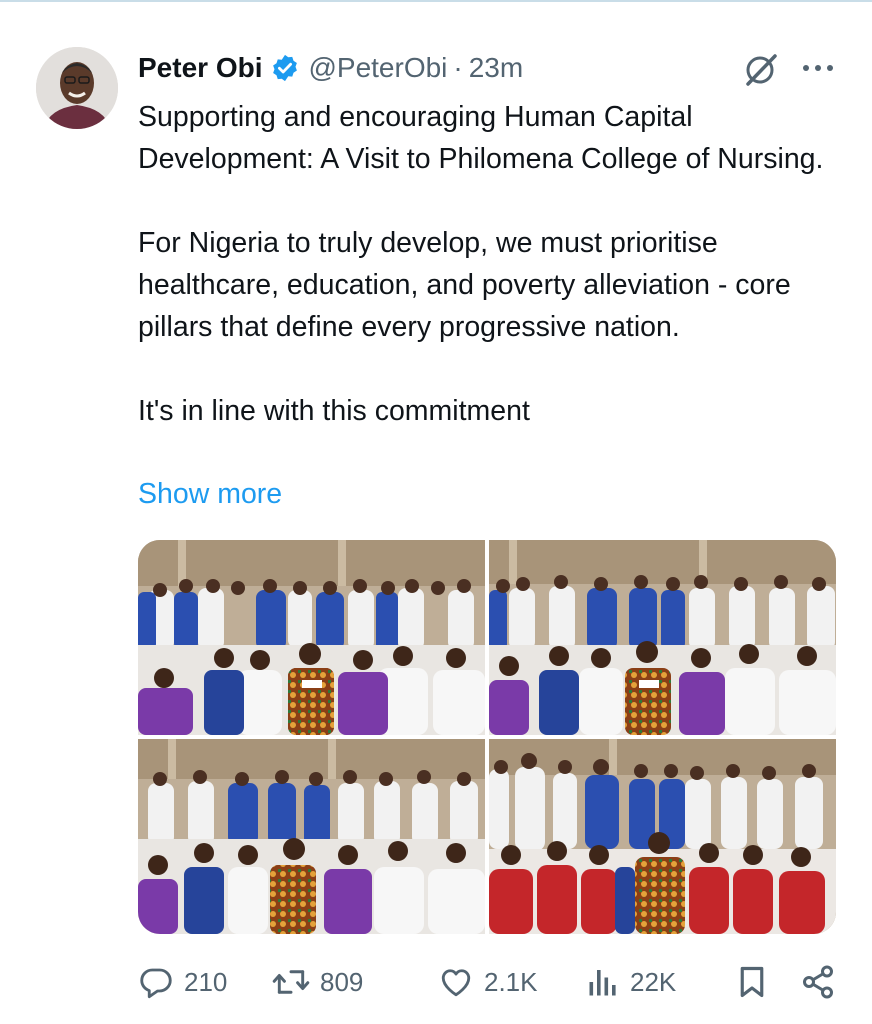 The height and width of the screenshot is (1024, 872). I want to click on reply-count: 210, so click(206, 981).